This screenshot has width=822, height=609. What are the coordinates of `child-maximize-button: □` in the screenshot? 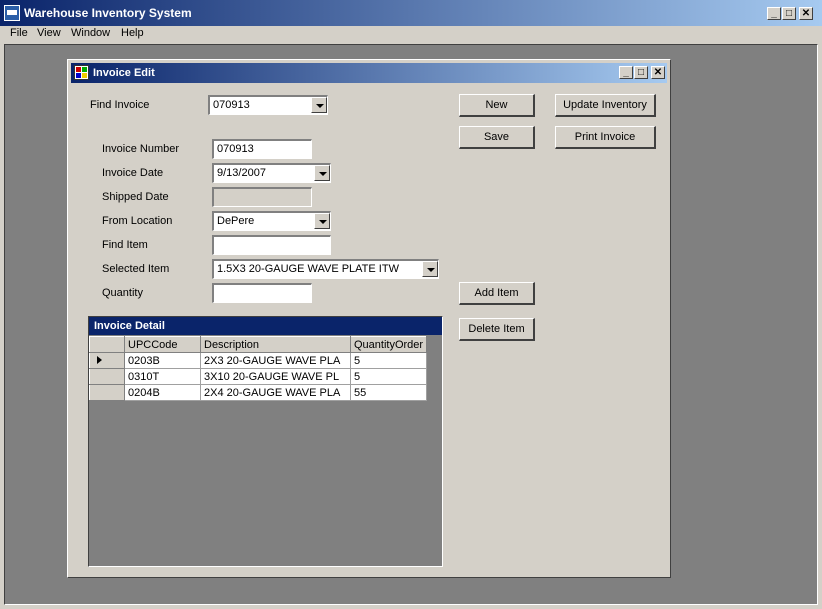 It's located at (641, 72).